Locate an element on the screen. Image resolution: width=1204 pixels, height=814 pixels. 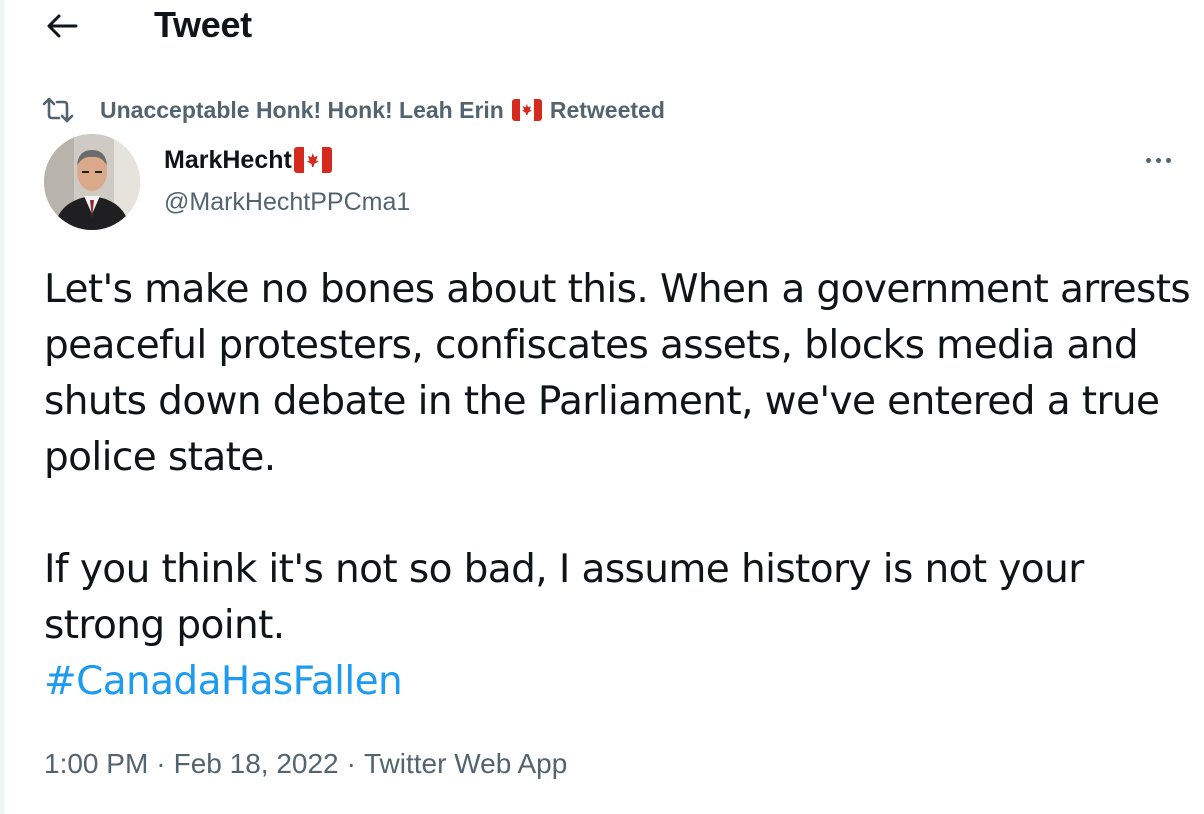
more-options-button is located at coordinates (1158, 160).